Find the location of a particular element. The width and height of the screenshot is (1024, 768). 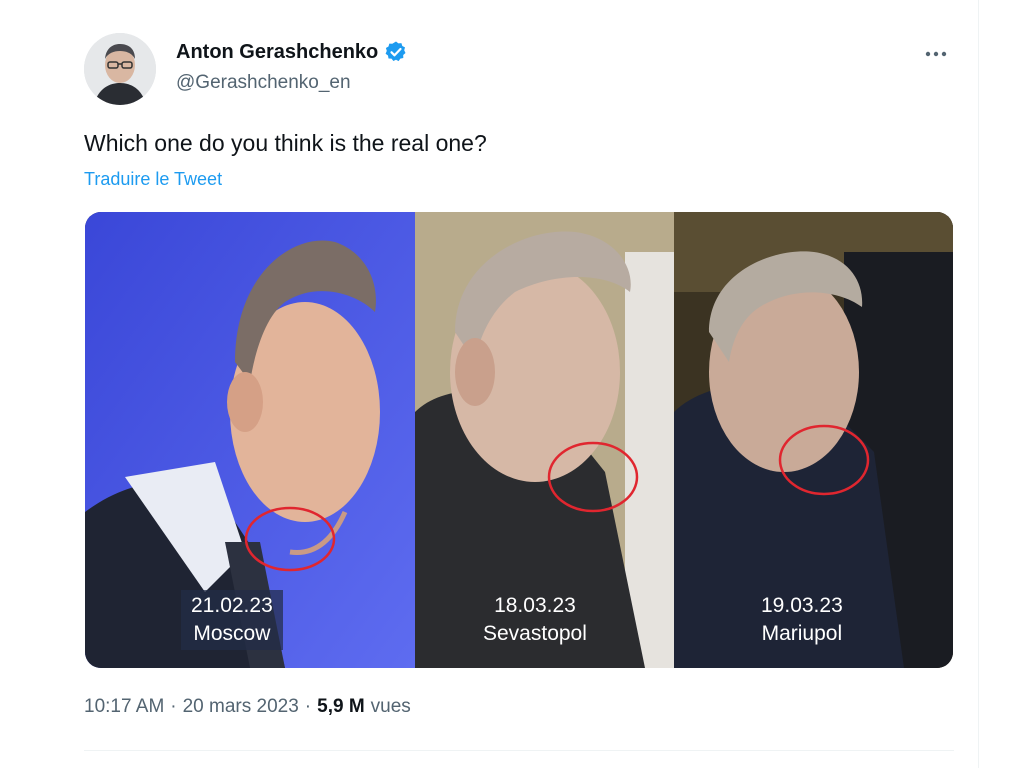

tweet-text: Which one do you think is the real one? is located at coordinates (285, 143).